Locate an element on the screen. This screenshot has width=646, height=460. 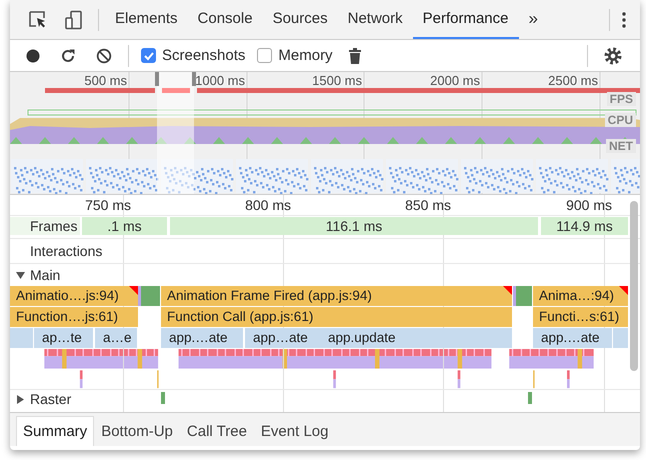
ruler-label: 2000 ms is located at coordinates (455, 80).